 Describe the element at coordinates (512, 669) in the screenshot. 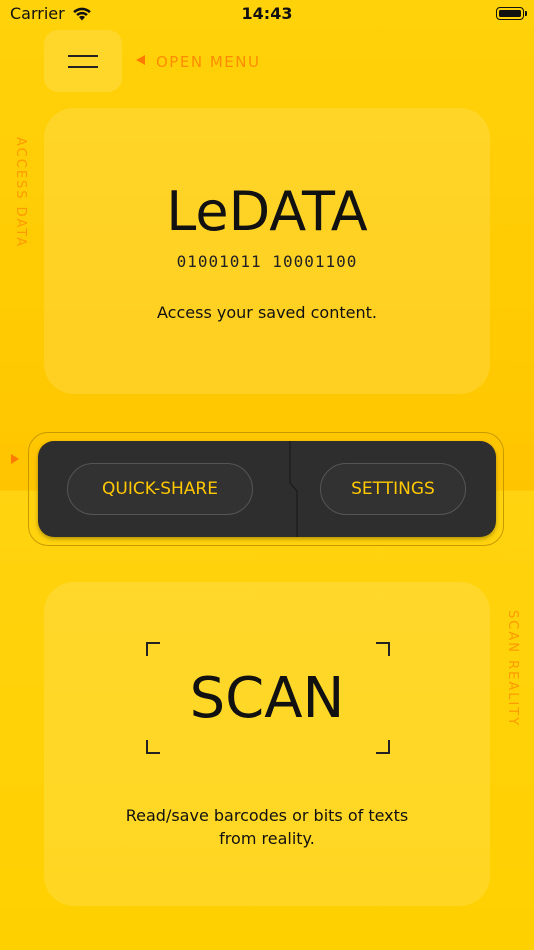

I see `scan-reality-side-label: SCAN REALITY` at that location.